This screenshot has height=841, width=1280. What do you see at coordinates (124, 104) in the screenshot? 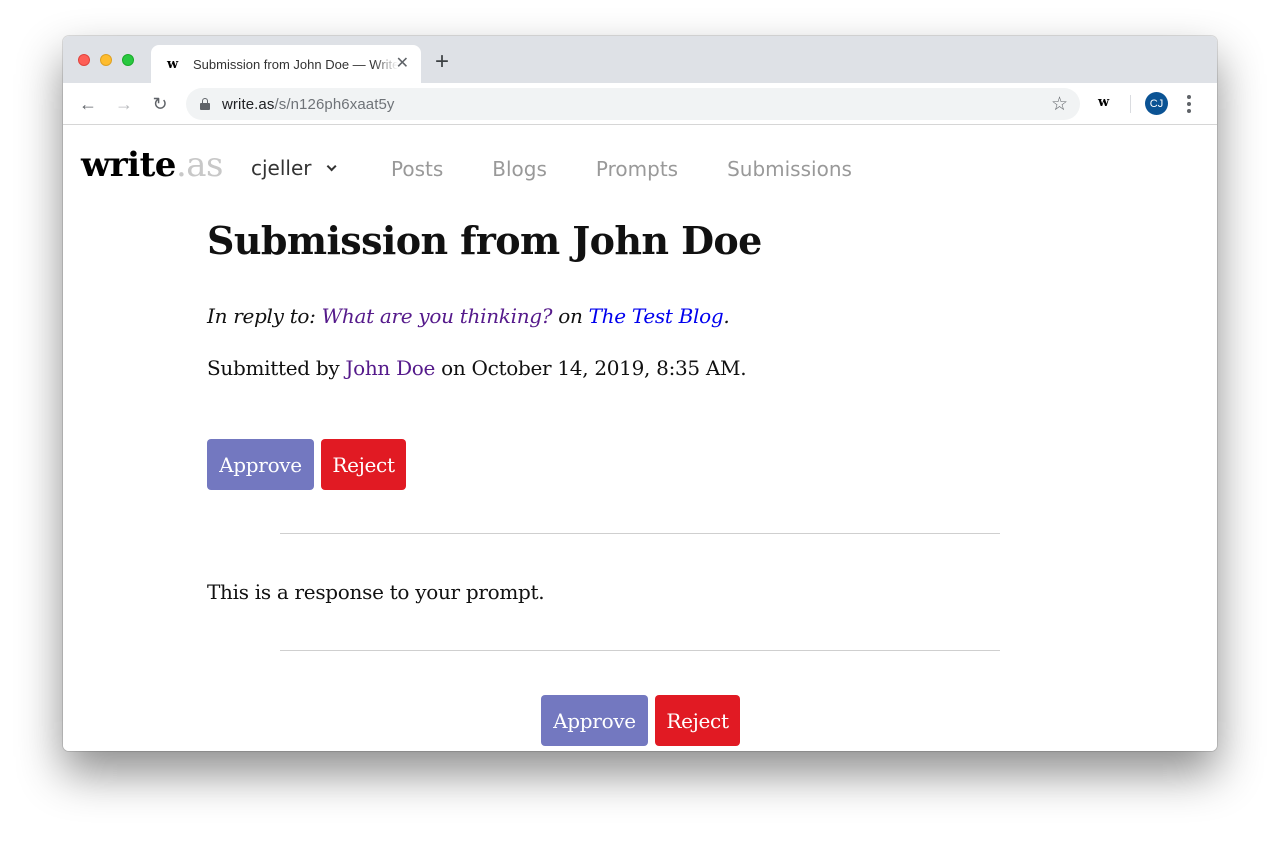
I see `forward-icon: →` at bounding box center [124, 104].